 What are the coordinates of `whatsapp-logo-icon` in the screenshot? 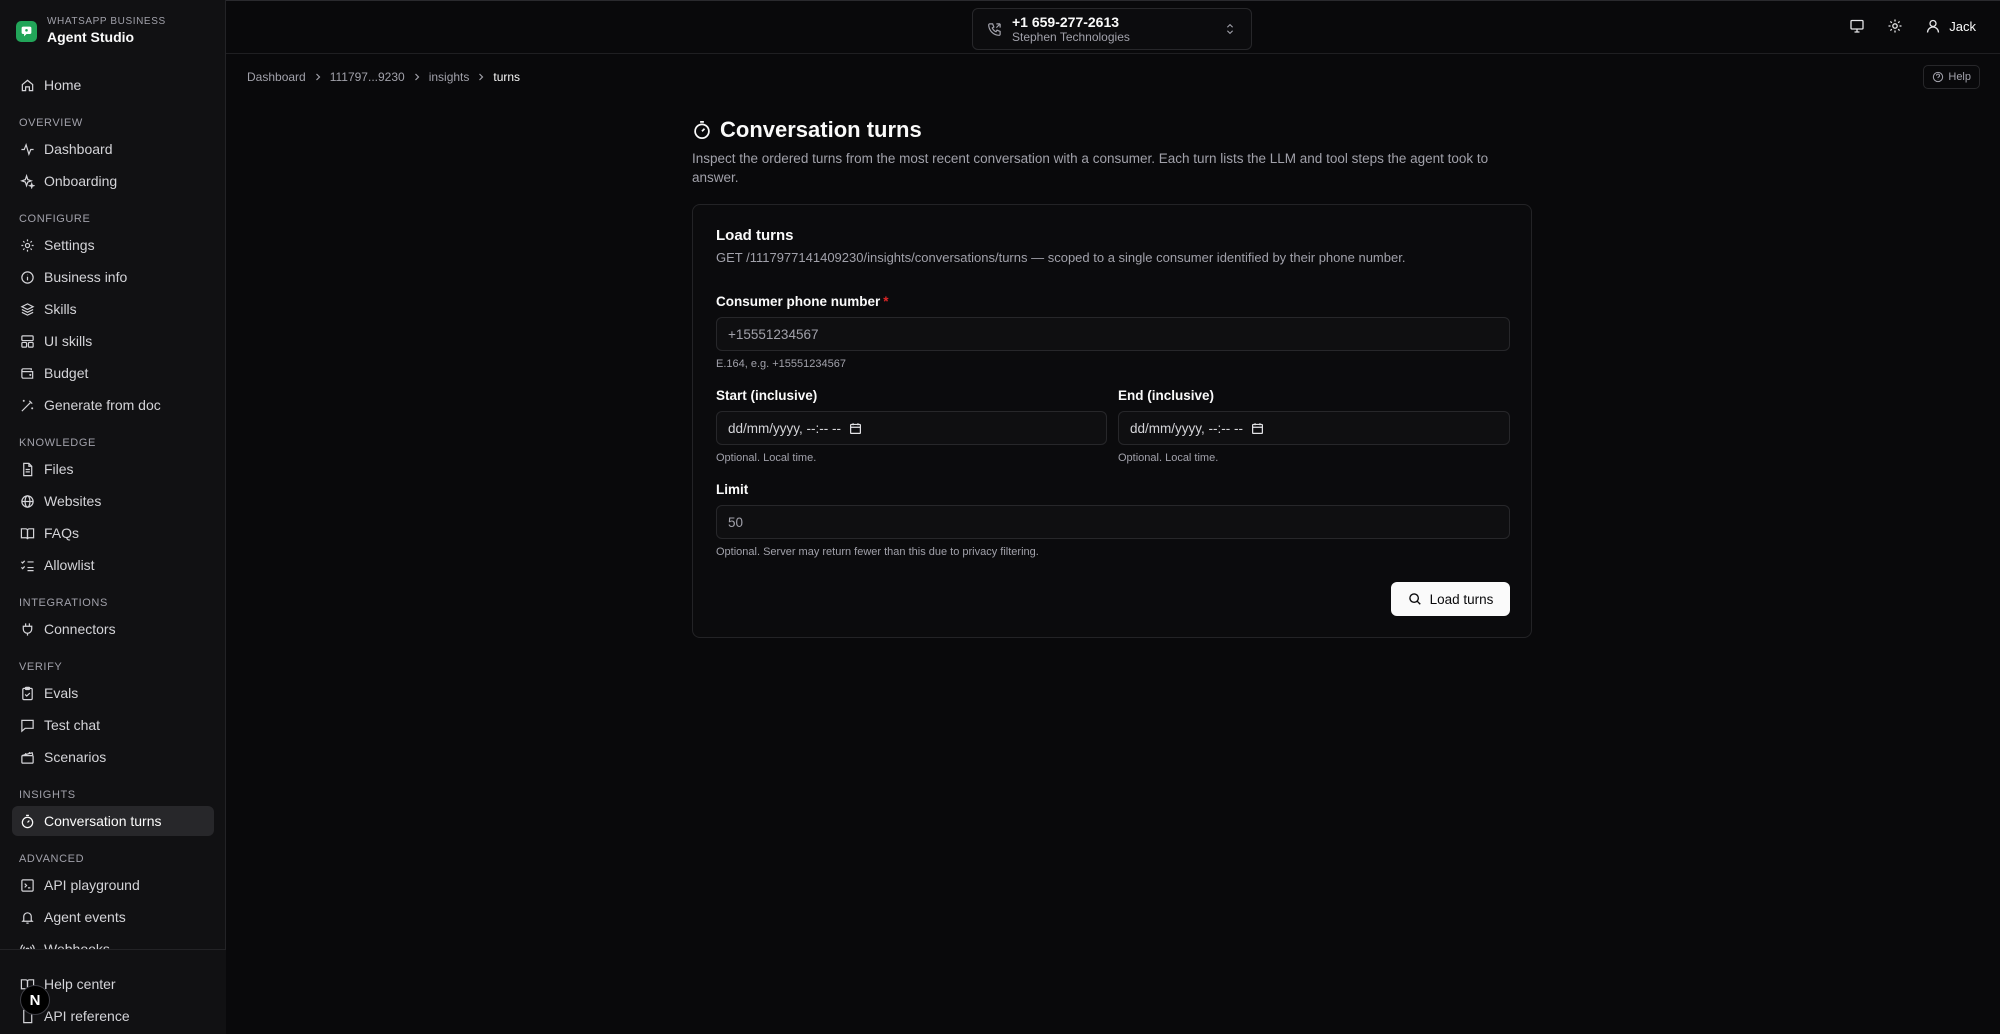 It's located at (26, 31).